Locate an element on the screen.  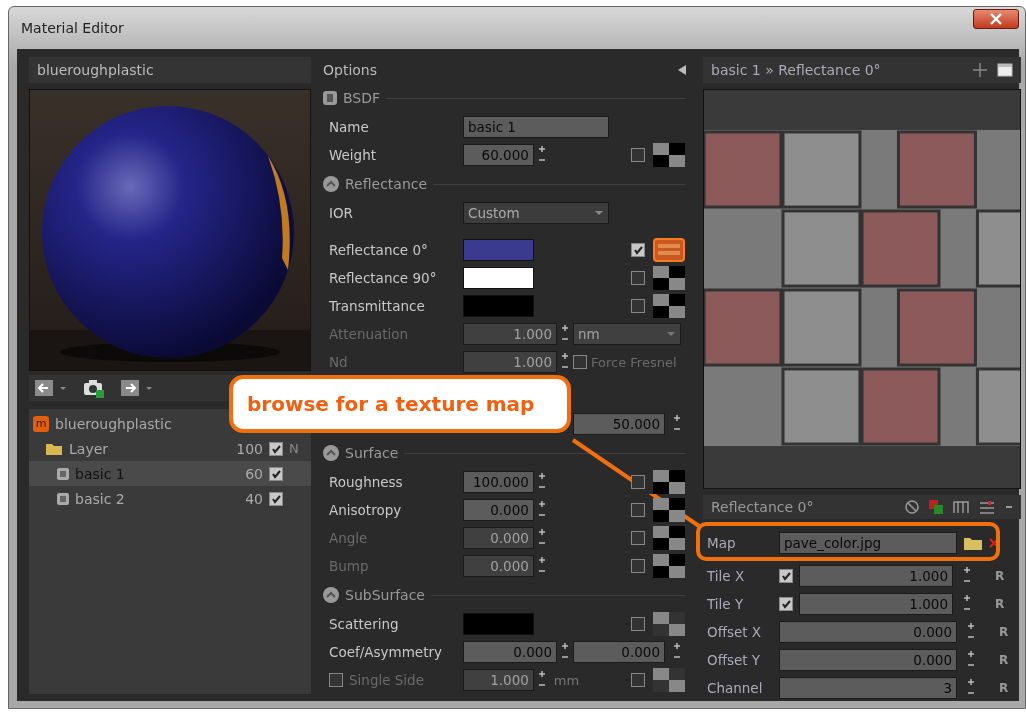
tree-item: basic 2 is located at coordinates (100, 498).